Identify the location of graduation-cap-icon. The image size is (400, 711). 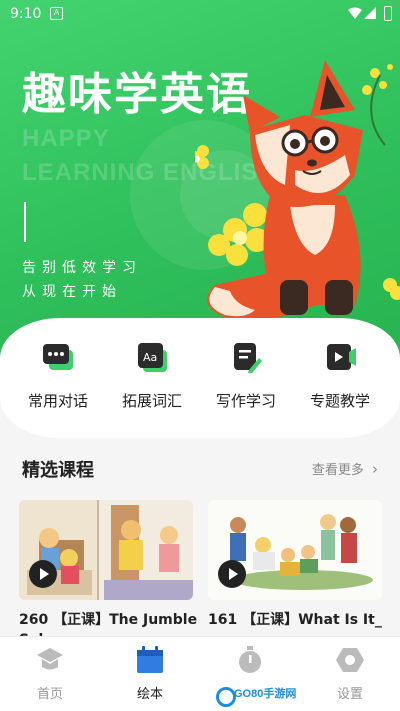
(50, 660).